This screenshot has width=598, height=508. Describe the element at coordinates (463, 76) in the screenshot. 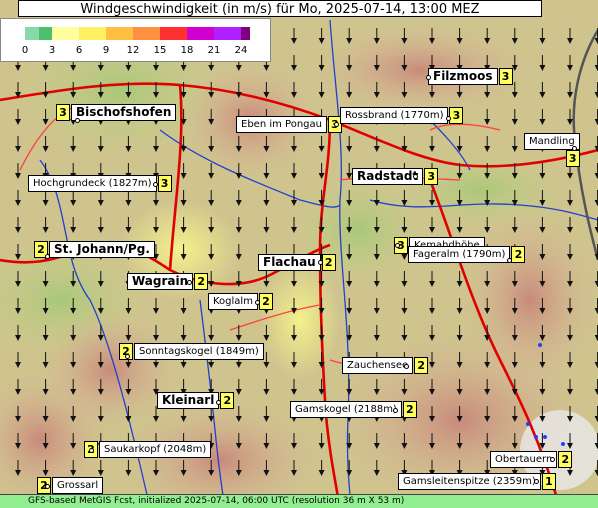

I see `place-name: Filzmoos` at that location.